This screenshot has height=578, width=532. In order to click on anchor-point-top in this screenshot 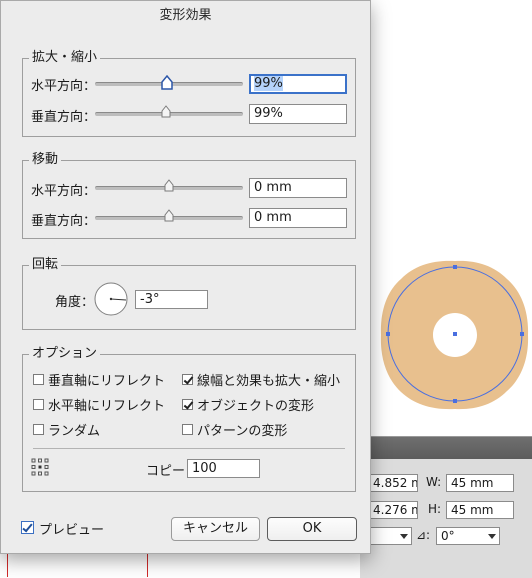, I will do `click(455, 267)`.